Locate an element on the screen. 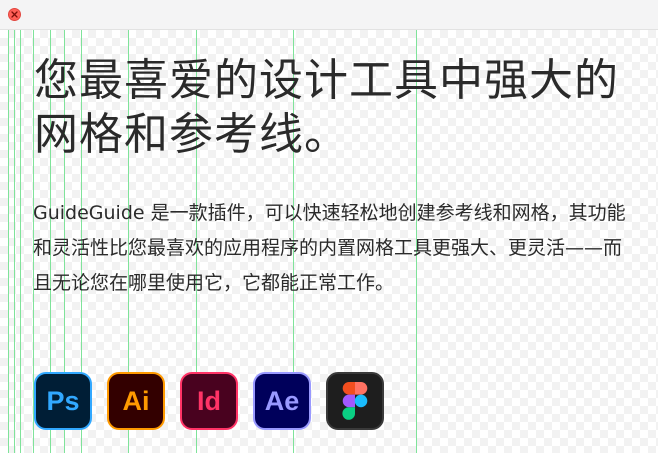 This screenshot has width=658, height=453. illustrator-icon: Ai is located at coordinates (136, 401).